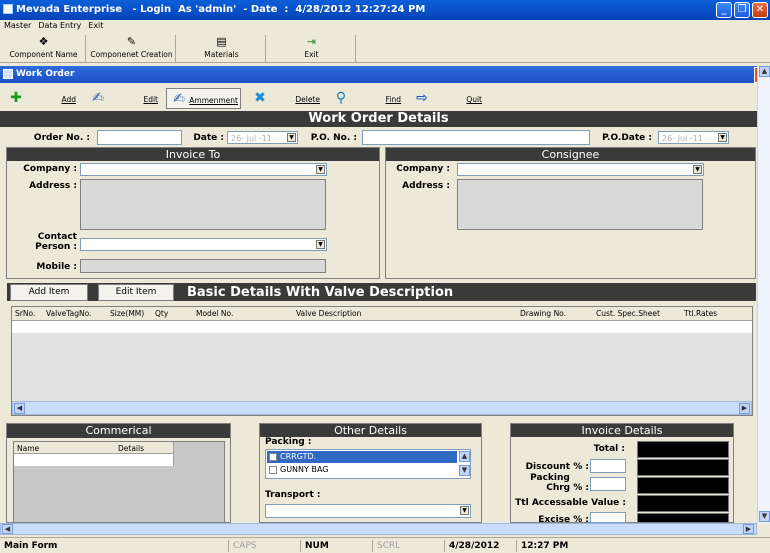 Image resolution: width=770 pixels, height=553 pixels. What do you see at coordinates (307, 99) in the screenshot?
I see `delete-label: Delete` at bounding box center [307, 99].